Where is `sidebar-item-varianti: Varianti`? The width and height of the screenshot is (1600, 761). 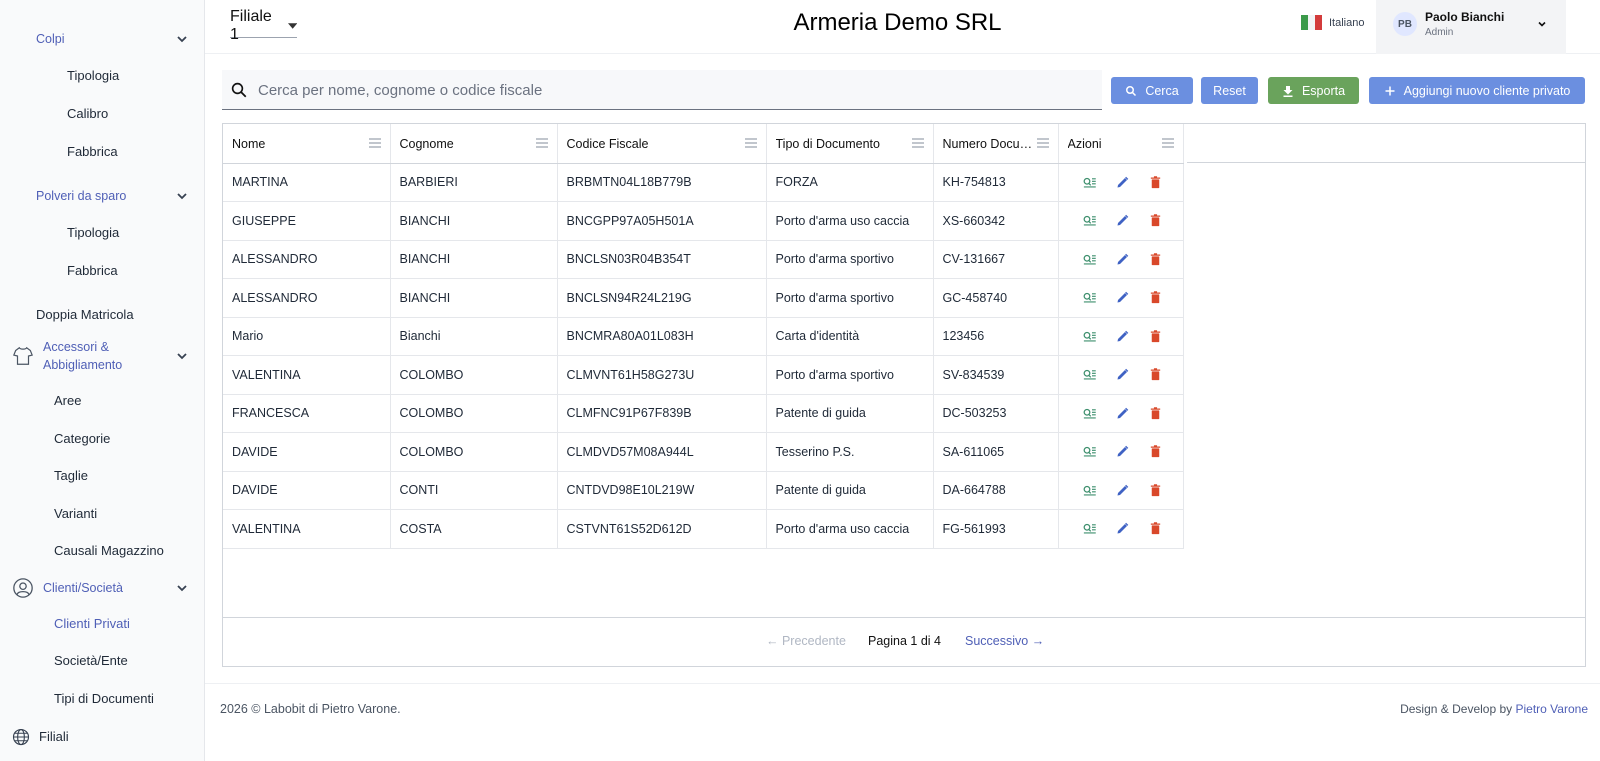 sidebar-item-varianti: Varianti is located at coordinates (102, 513).